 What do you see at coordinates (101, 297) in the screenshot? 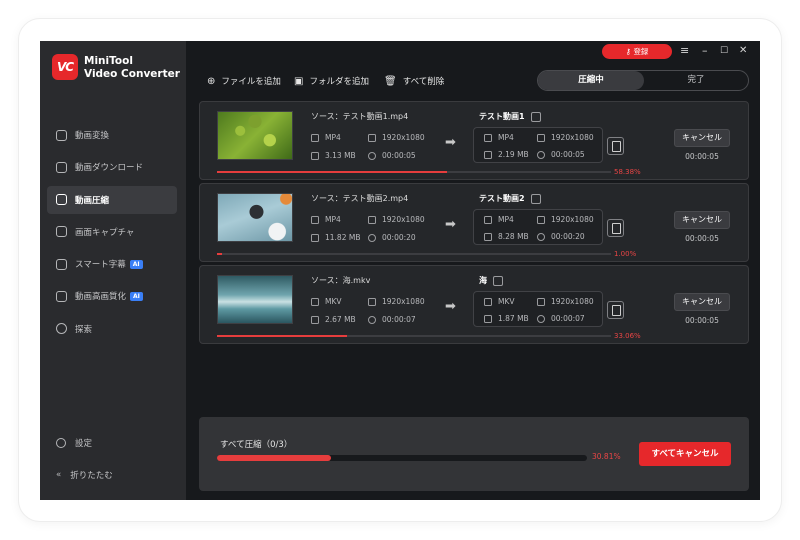
I see `sidebar-item-label: 動画高画質化` at bounding box center [101, 297].